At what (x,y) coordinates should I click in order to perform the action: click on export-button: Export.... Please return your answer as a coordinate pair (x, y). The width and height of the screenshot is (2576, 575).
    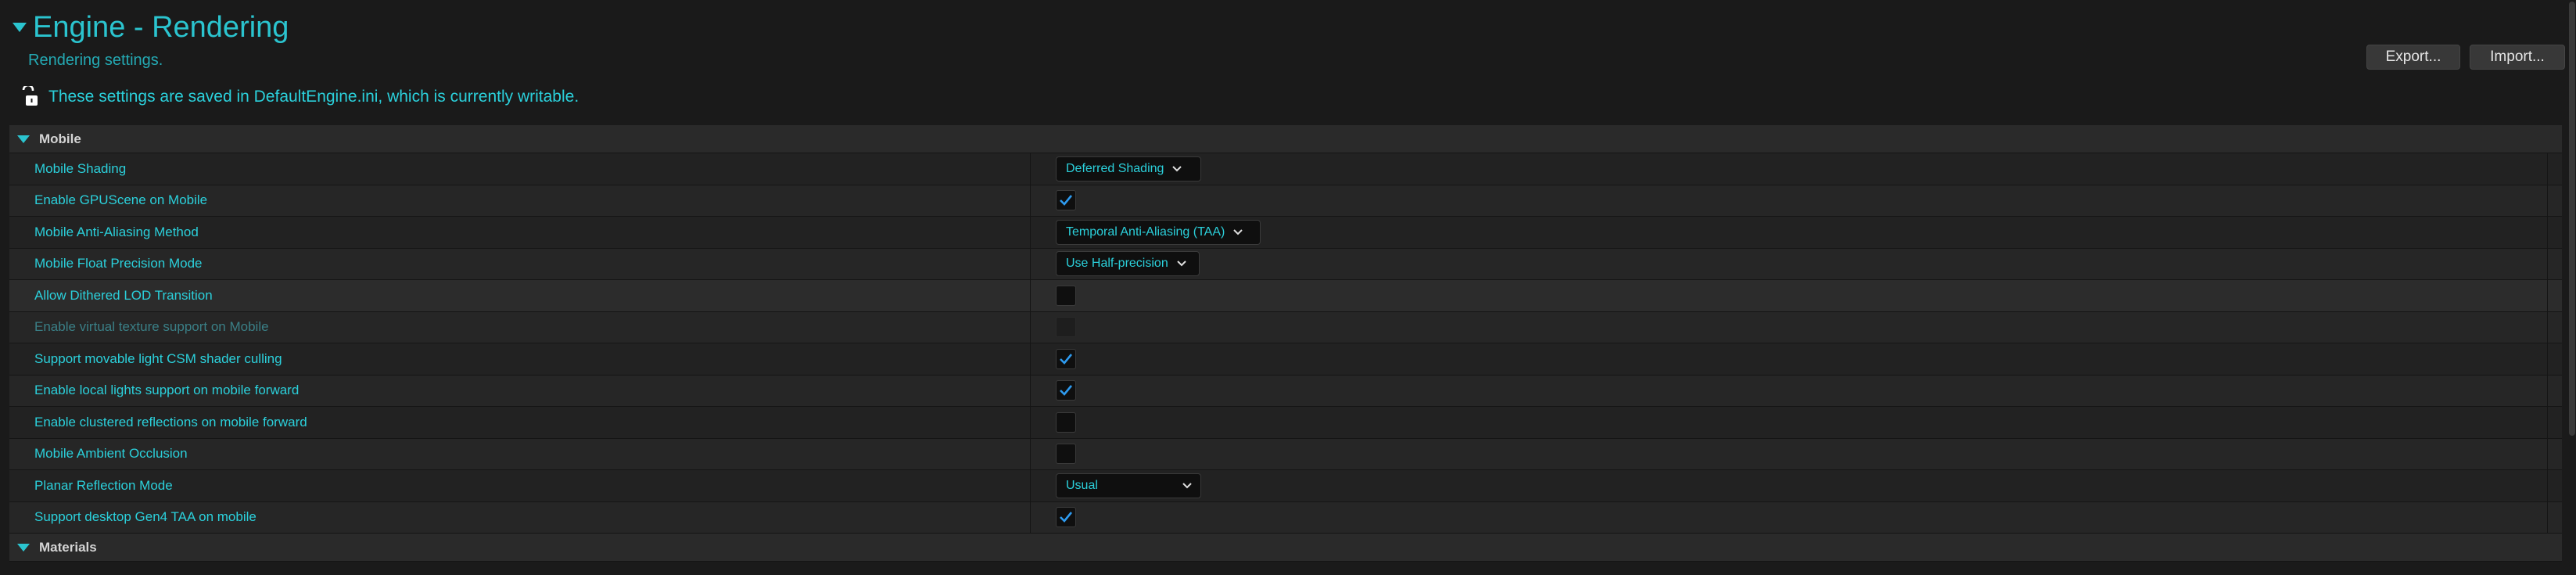
    Looking at the image, I should click on (2413, 57).